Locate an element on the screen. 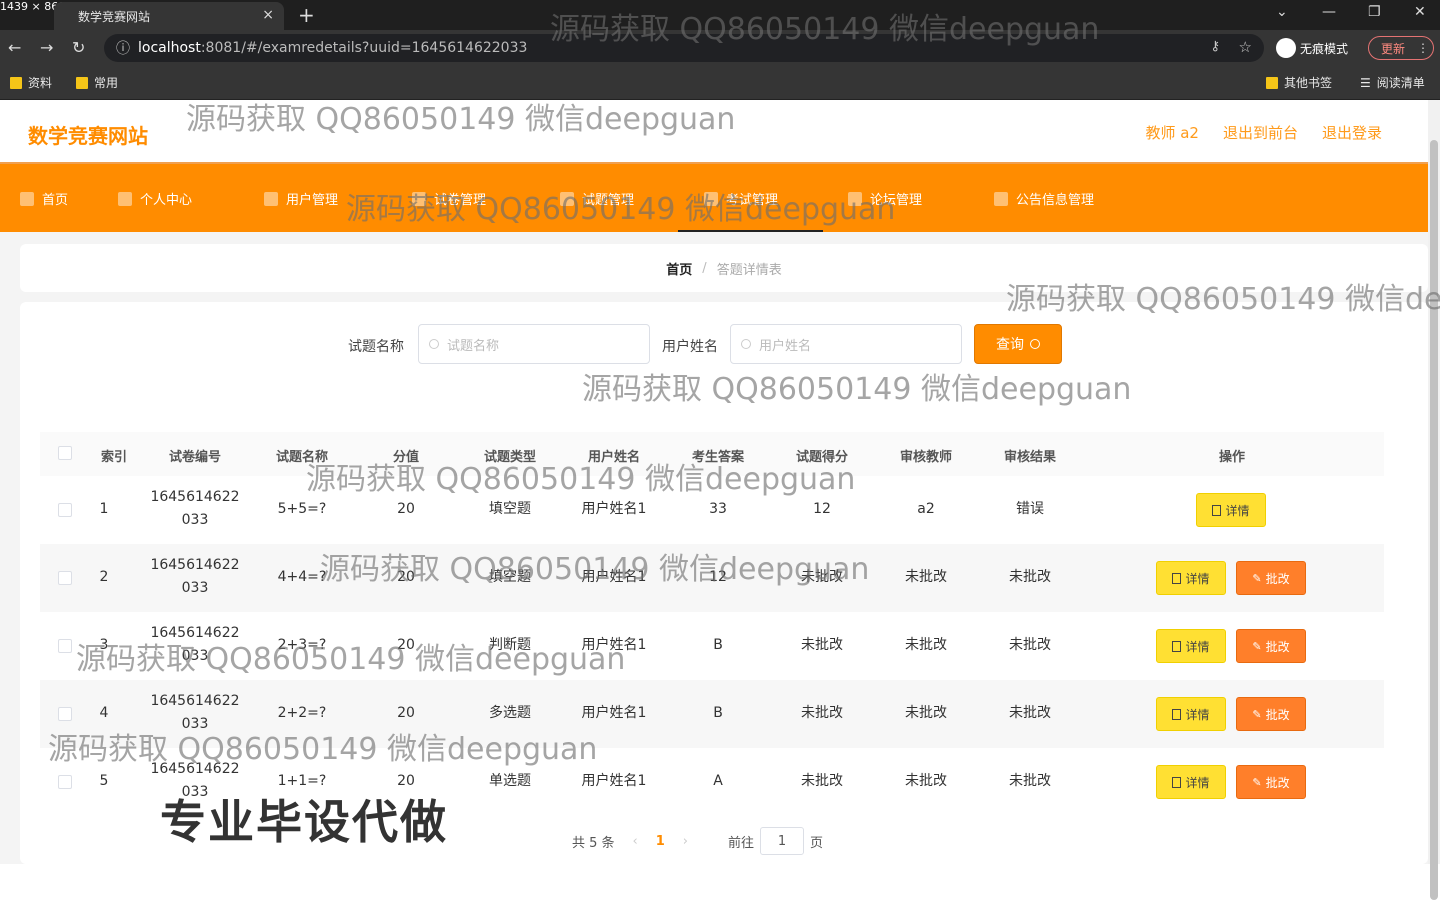 The width and height of the screenshot is (1440, 900). breadcrumb: 首页 / 答题详情表 is located at coordinates (724, 268).